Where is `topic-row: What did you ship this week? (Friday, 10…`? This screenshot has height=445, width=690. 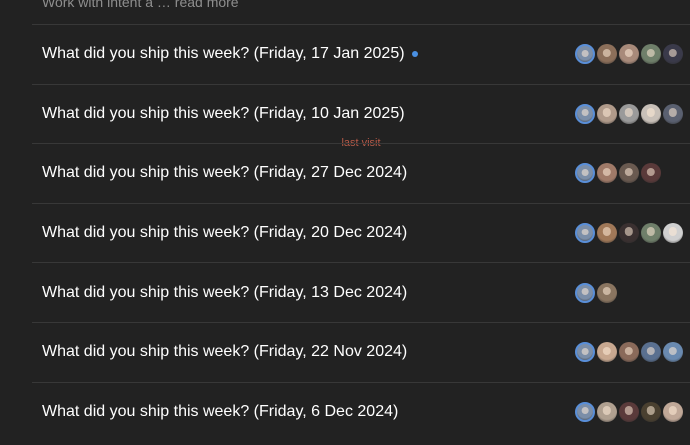
topic-row: What did you ship this week? (Friday, 10… is located at coordinates (361, 113).